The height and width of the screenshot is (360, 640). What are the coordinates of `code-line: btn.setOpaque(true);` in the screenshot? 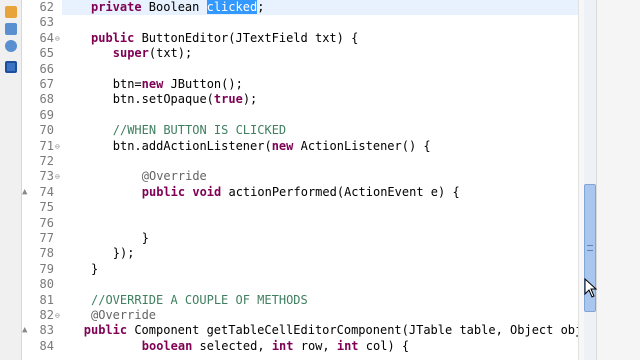 It's located at (160, 99).